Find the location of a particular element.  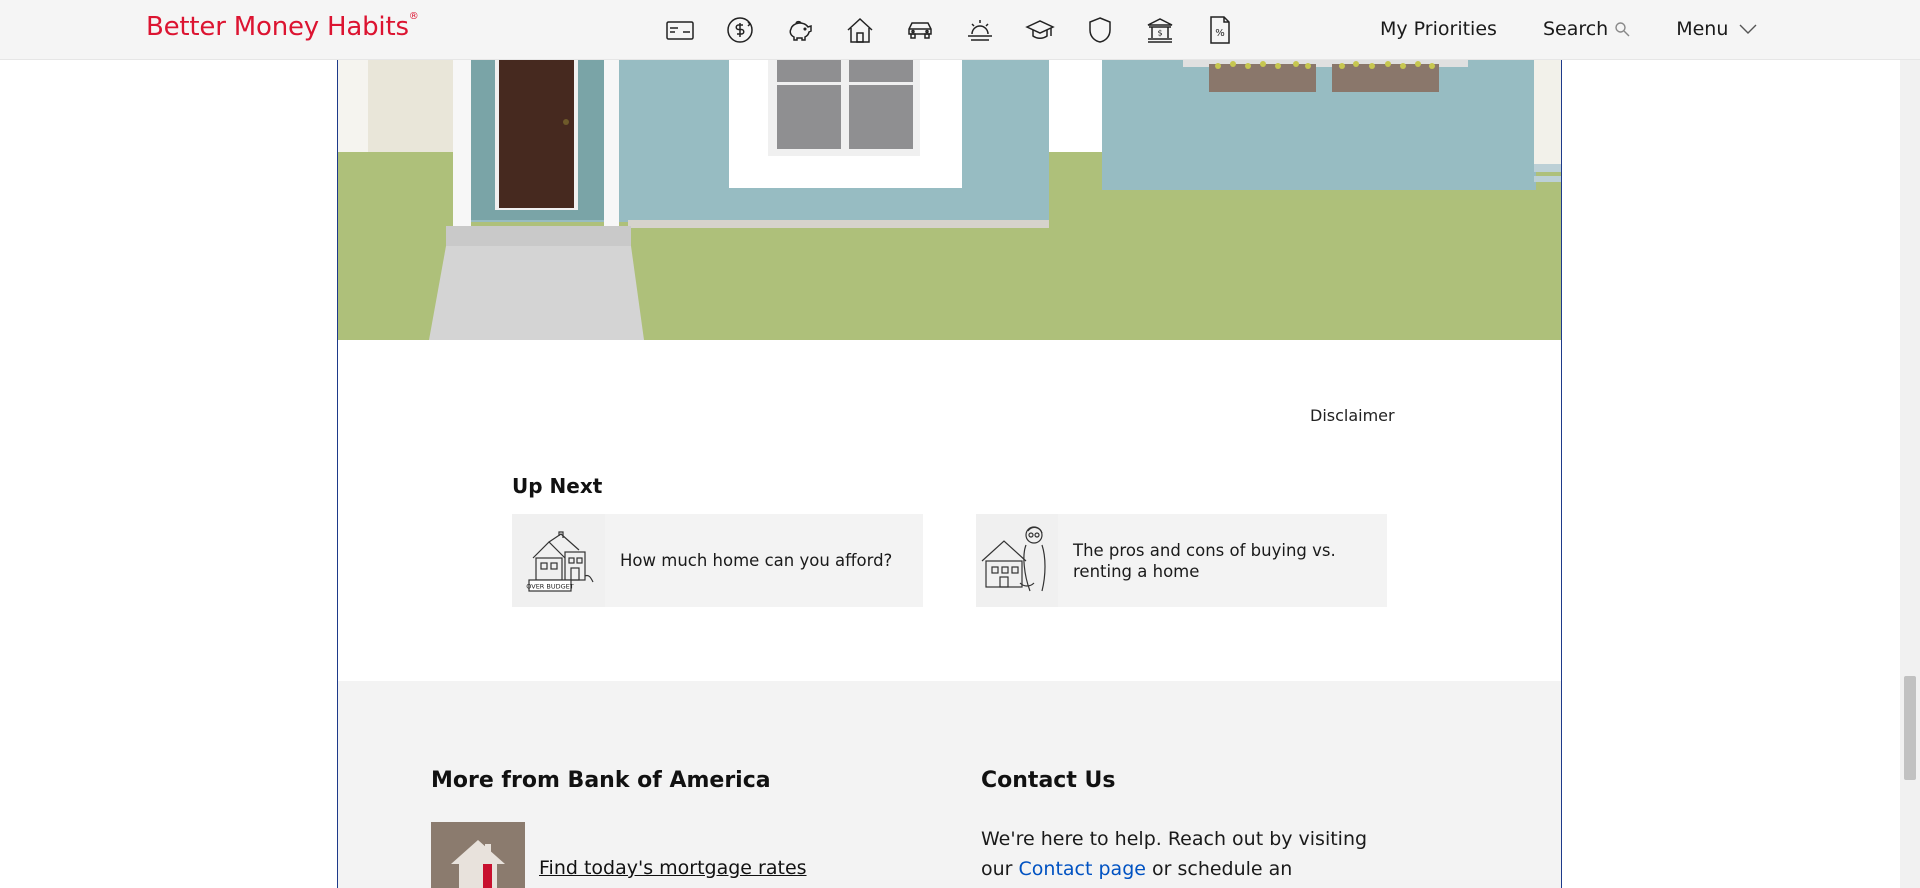

logo: Better Money Habits® is located at coordinates (282, 26).